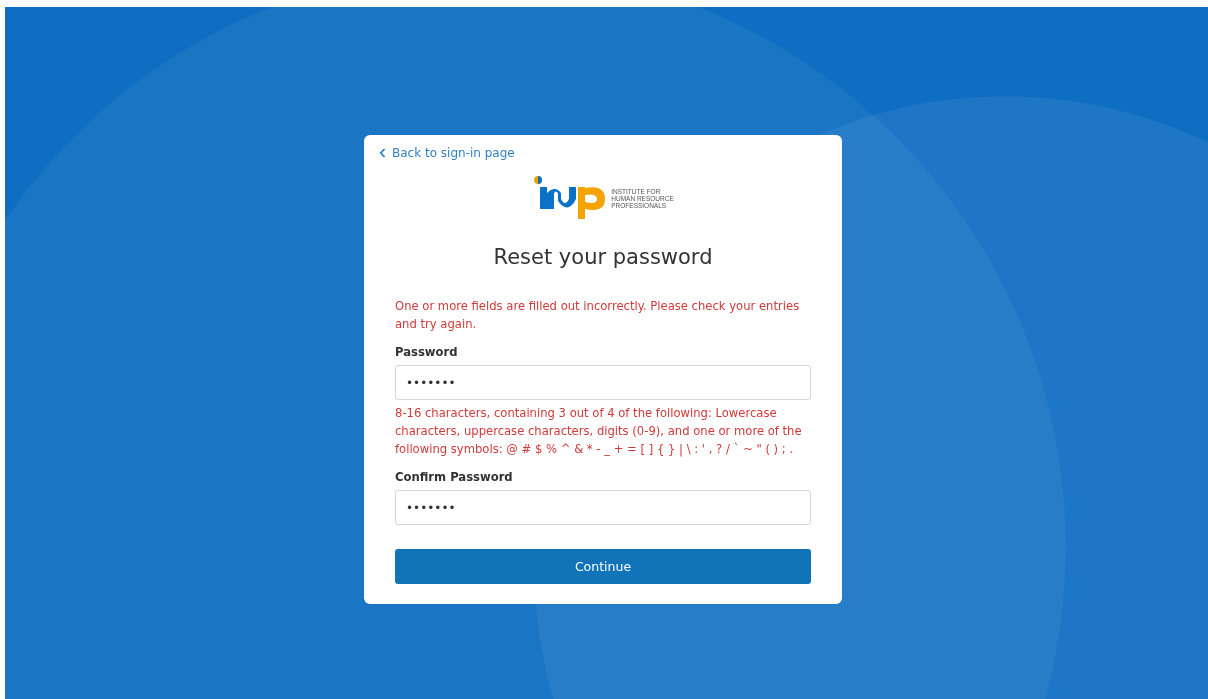 The image size is (1208, 699). What do you see at coordinates (603, 257) in the screenshot?
I see `page-title: Reset your password` at bounding box center [603, 257].